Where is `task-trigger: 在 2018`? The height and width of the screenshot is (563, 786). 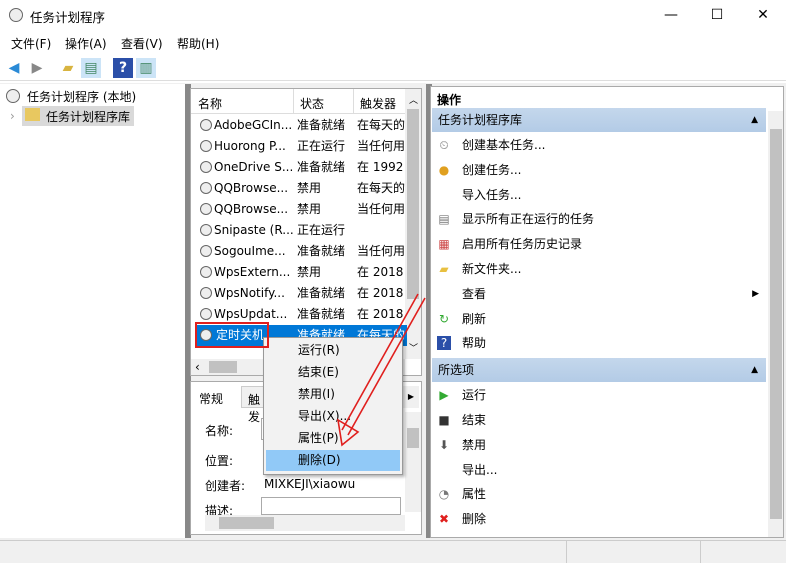
task-trigger: 在 2018 is located at coordinates (380, 272).